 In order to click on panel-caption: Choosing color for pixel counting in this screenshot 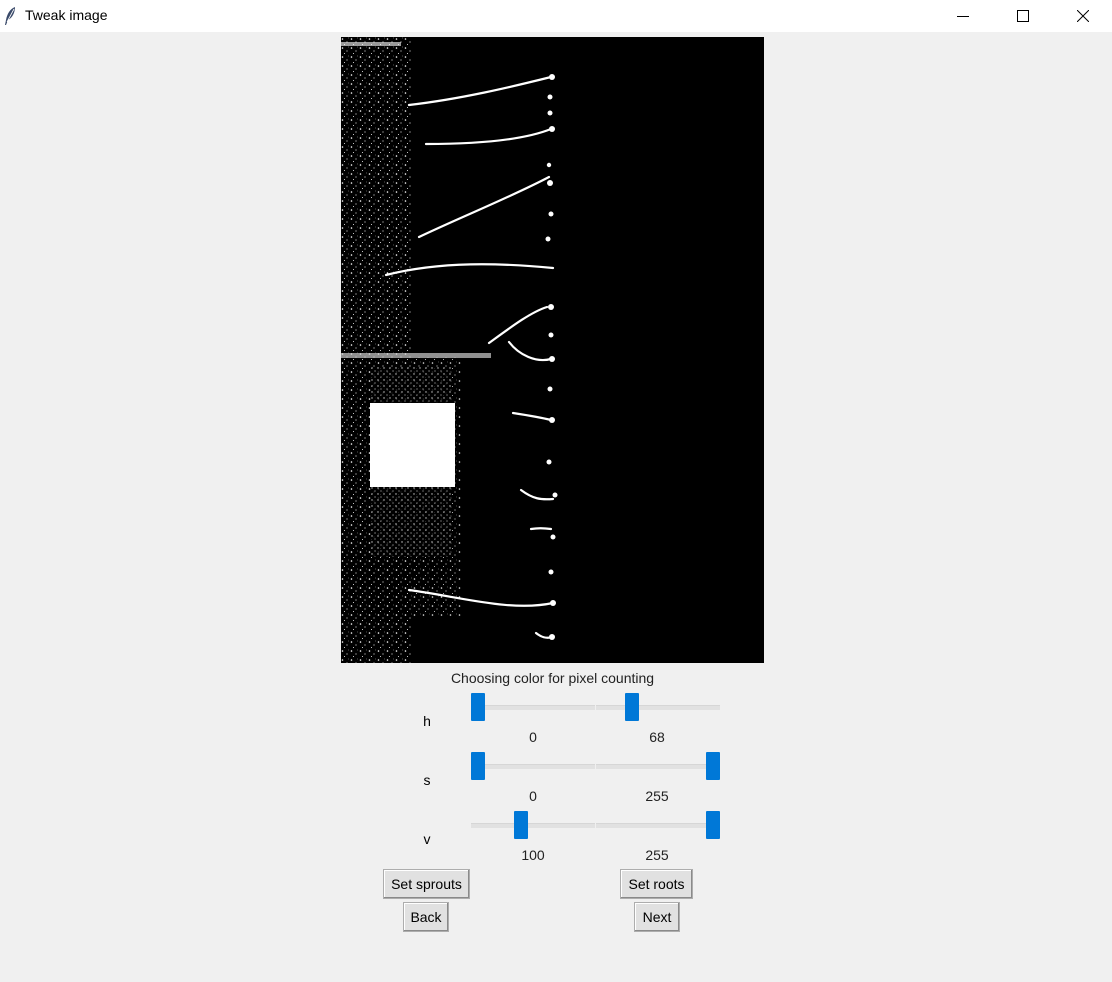, I will do `click(552, 678)`.